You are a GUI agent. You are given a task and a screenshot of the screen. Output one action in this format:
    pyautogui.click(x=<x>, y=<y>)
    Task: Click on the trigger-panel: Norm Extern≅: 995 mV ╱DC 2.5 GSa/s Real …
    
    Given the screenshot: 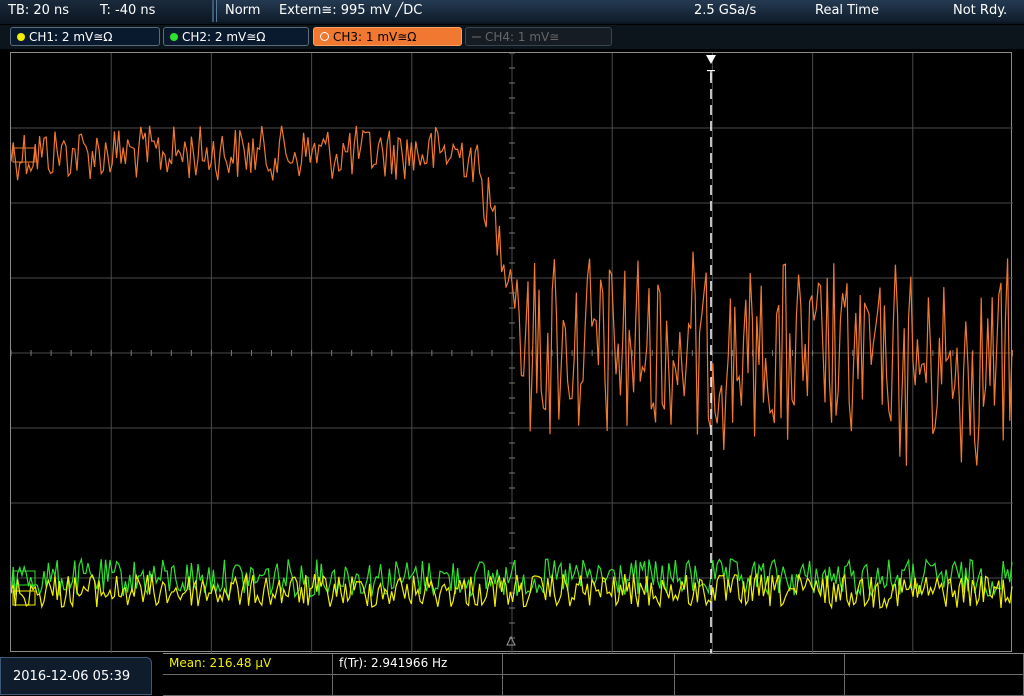 What is the action you would take?
    pyautogui.click(x=620, y=11)
    